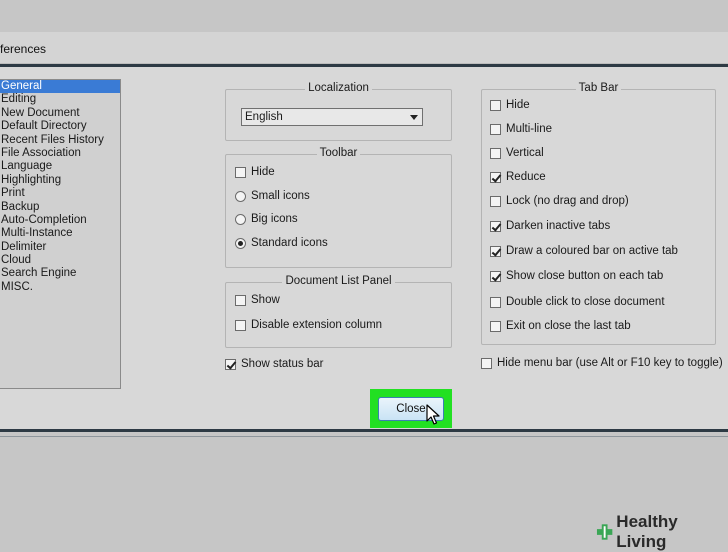  What do you see at coordinates (568, 326) in the screenshot?
I see `tab-exit-last-label: Exit on close the last tab` at bounding box center [568, 326].